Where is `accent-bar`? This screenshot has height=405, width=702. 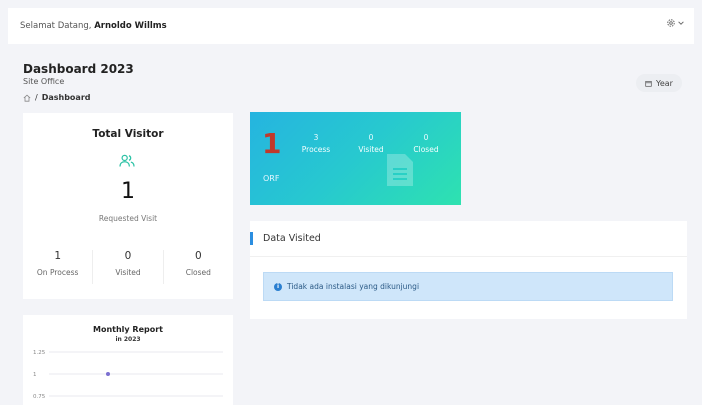
accent-bar is located at coordinates (251, 238).